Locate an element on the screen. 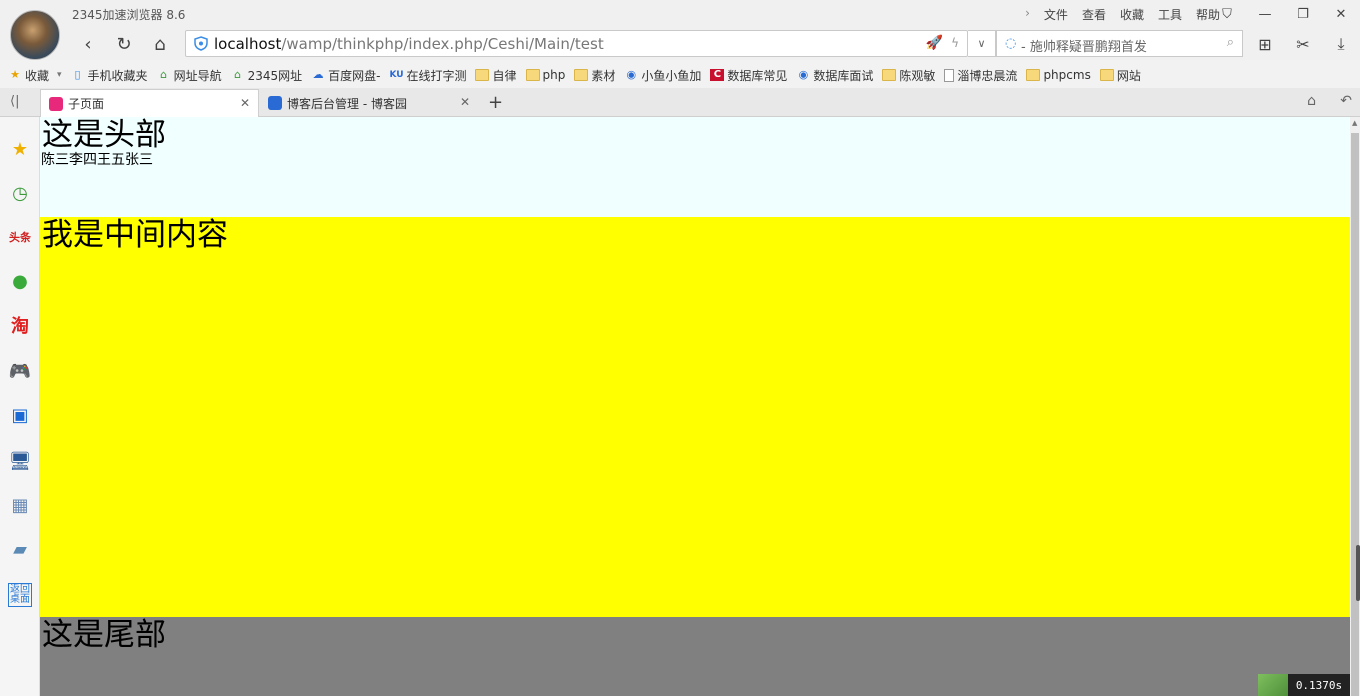 This screenshot has width=1360, height=696. search-input: ◌ - 施帅释疑晋鹏翔首发 ⌕ is located at coordinates (1119, 43).